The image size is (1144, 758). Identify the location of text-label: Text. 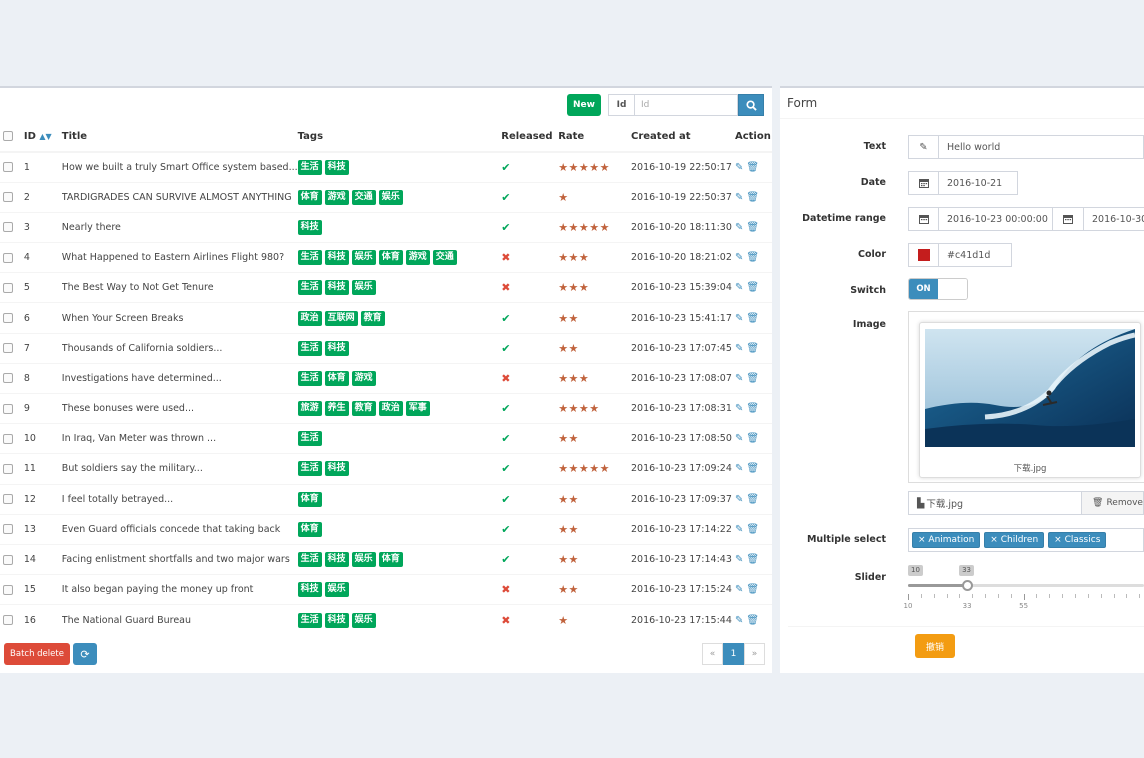
(874, 146).